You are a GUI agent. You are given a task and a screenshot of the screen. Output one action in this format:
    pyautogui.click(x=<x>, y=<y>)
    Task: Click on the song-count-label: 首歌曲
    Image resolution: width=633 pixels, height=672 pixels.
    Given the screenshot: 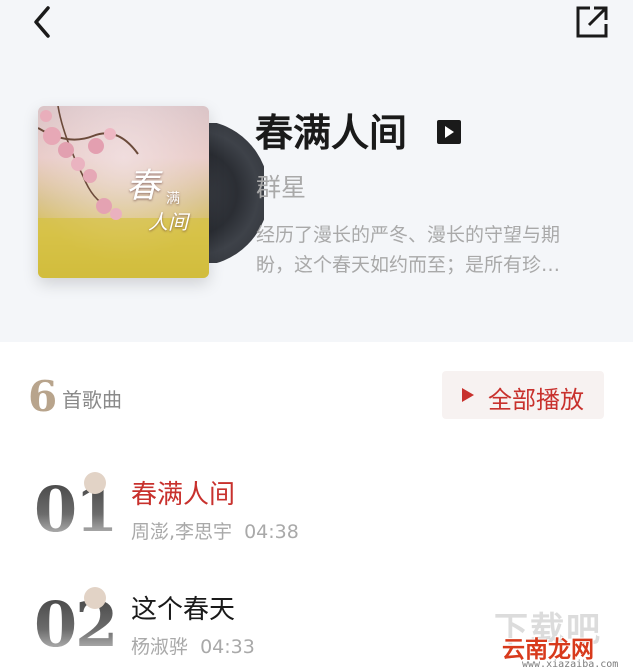 What is the action you would take?
    pyautogui.click(x=92, y=400)
    